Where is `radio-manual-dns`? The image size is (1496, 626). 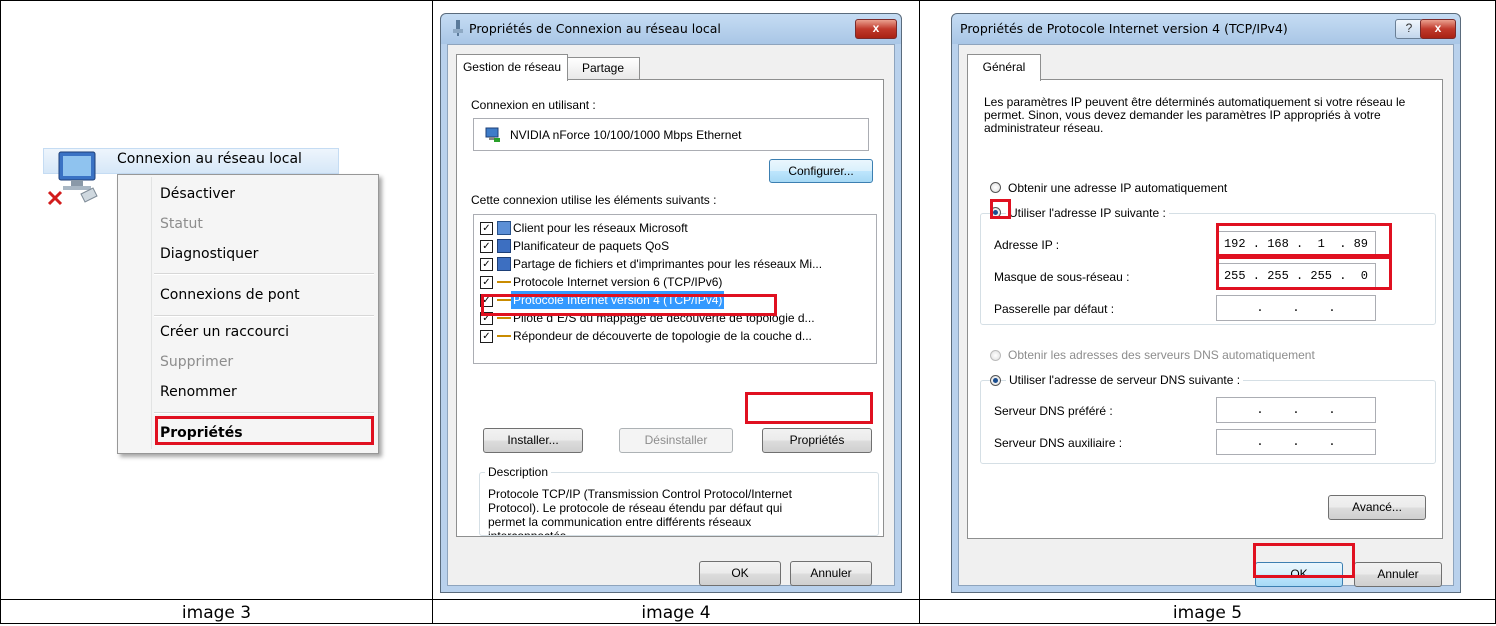
radio-manual-dns is located at coordinates (995, 380).